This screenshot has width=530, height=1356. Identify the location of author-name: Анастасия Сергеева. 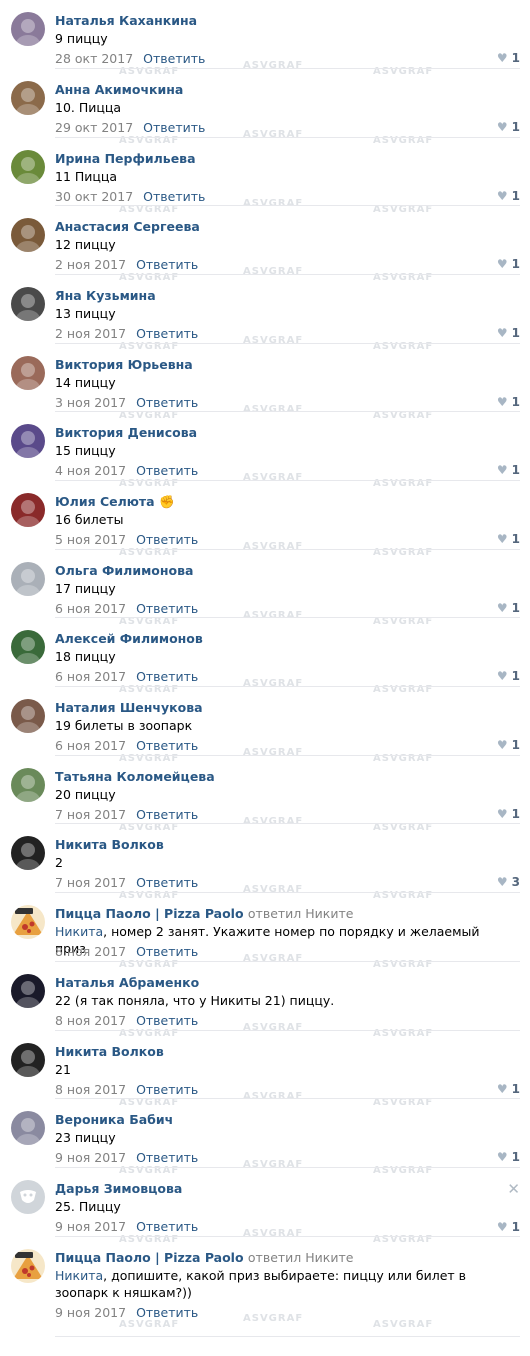
(127, 226).